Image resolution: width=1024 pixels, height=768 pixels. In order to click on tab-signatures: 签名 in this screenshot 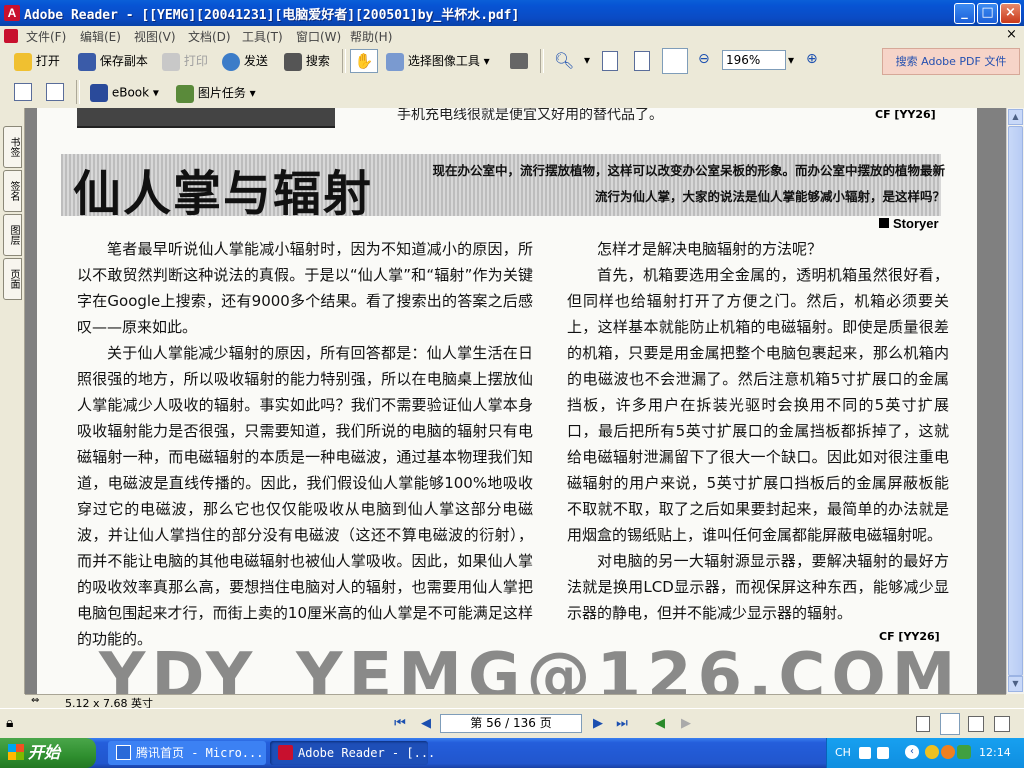, I will do `click(12, 191)`.